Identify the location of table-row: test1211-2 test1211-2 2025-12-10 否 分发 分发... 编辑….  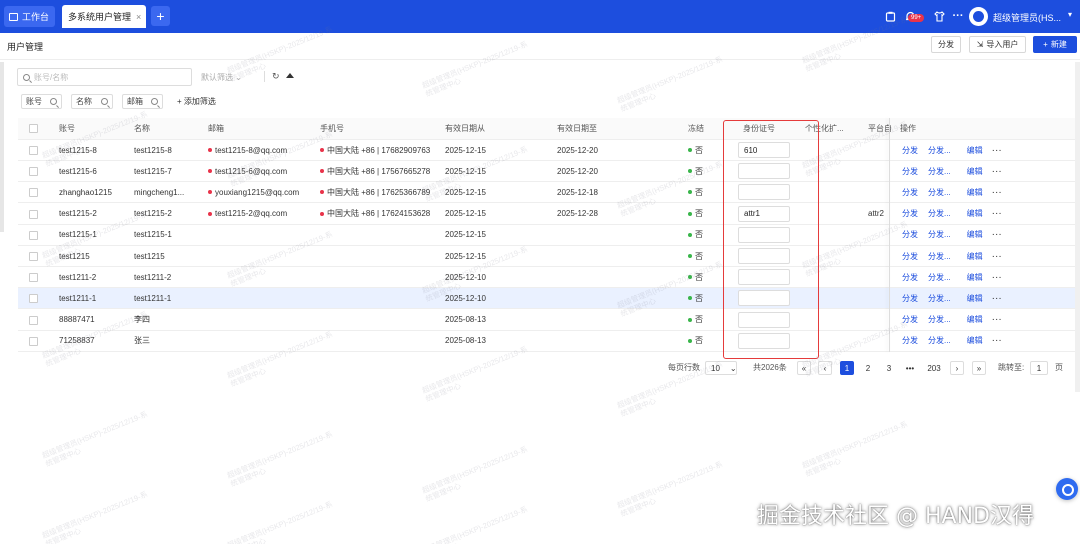
(549, 278).